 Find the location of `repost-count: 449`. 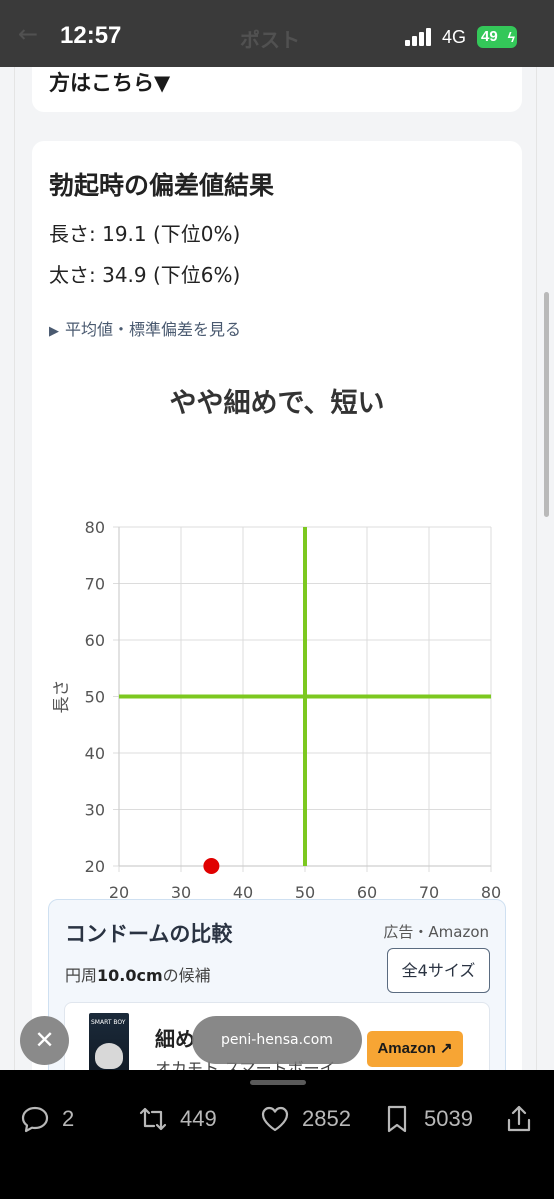

repost-count: 449 is located at coordinates (198, 1118).